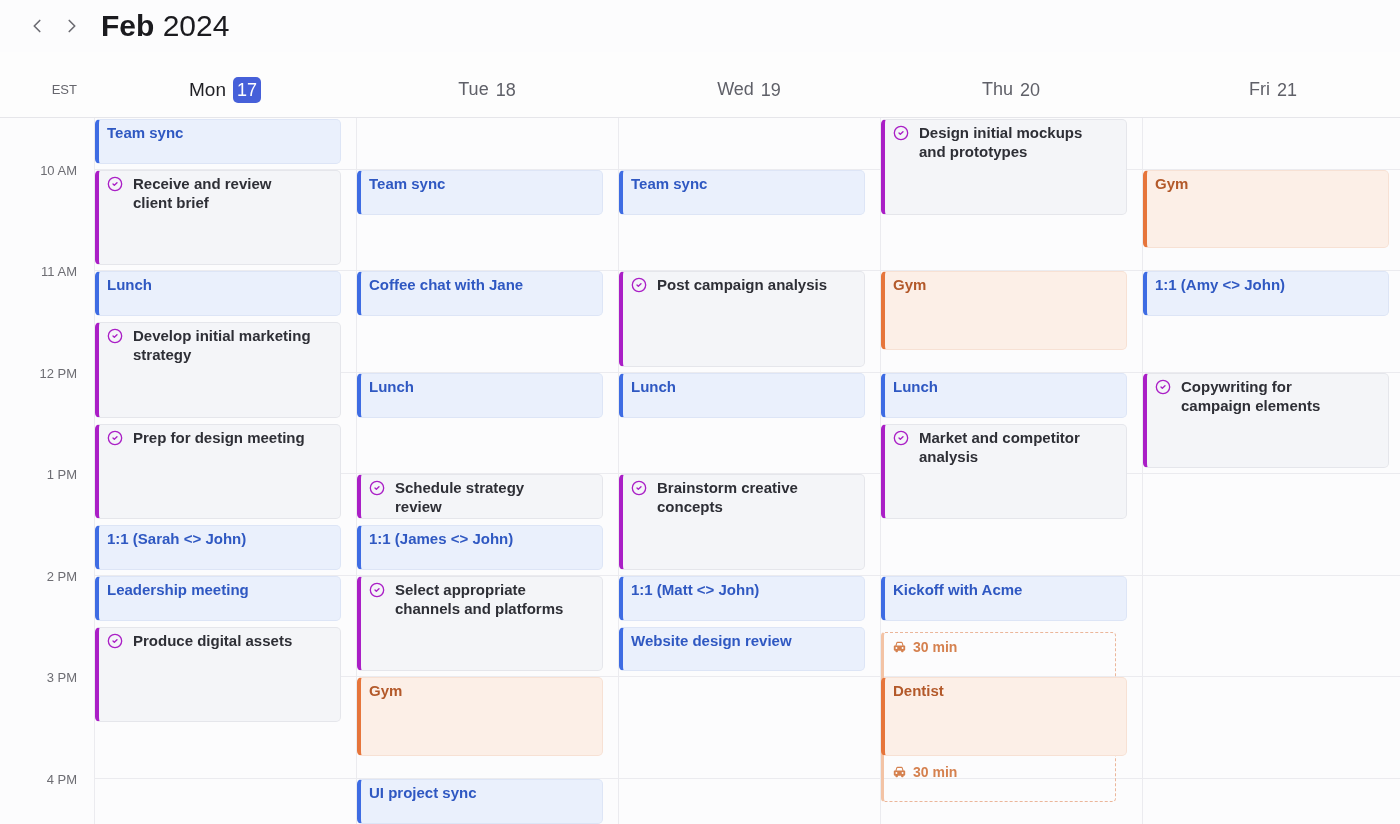  Describe the element at coordinates (218, 674) in the screenshot. I see `task-event: Produce digital assets` at that location.